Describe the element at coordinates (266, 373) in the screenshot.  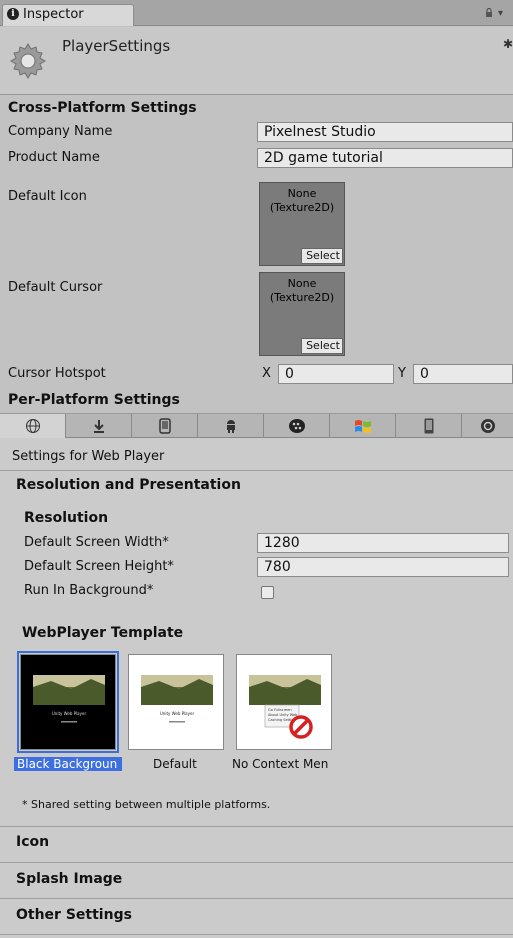
I see `hotspot-x-label: X` at that location.